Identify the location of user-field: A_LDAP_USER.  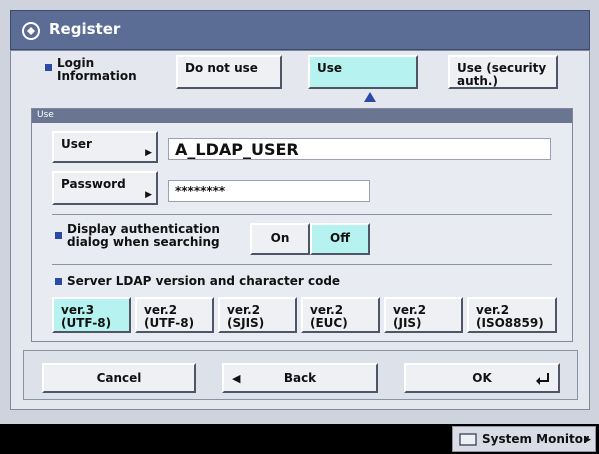
(359, 149).